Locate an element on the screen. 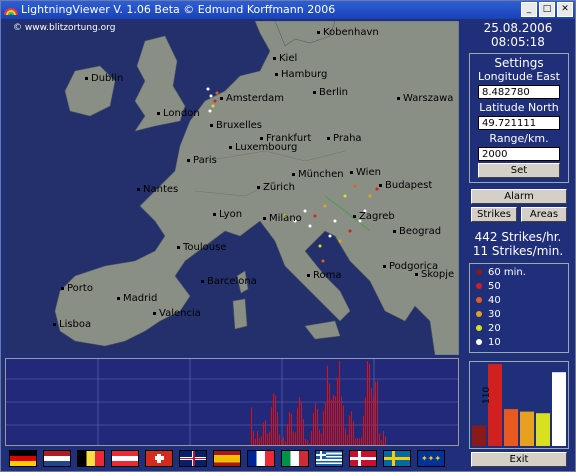 The image size is (576, 472). city-name: Hamburg is located at coordinates (304, 74).